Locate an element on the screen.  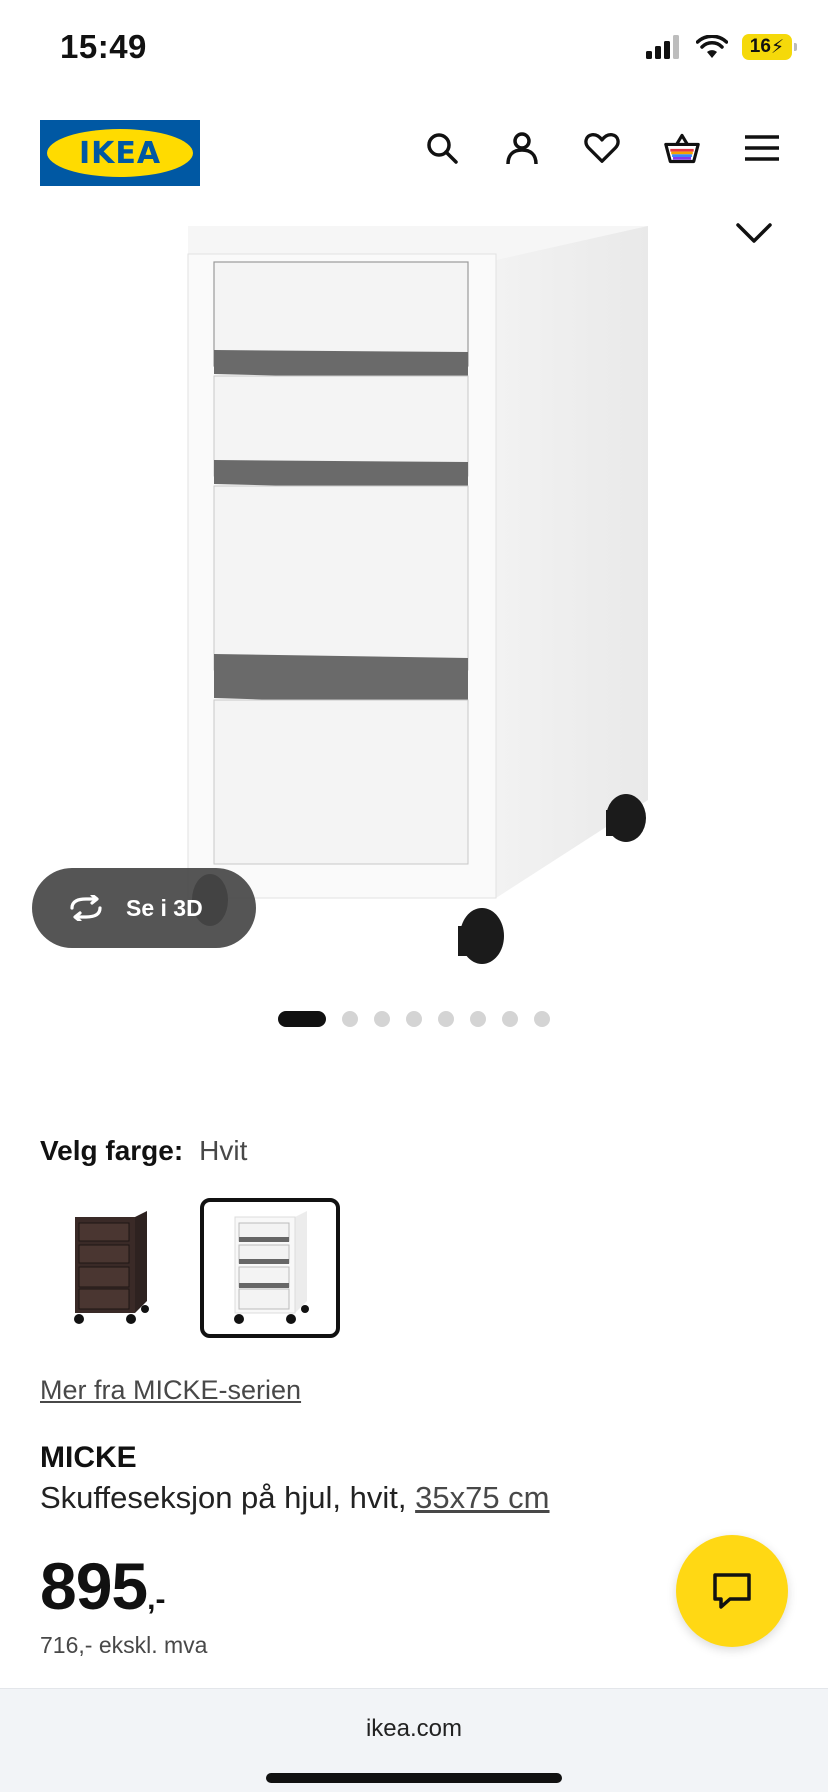
status-bar: 15:49 16 ⚡ is located at coordinates (414, 50).